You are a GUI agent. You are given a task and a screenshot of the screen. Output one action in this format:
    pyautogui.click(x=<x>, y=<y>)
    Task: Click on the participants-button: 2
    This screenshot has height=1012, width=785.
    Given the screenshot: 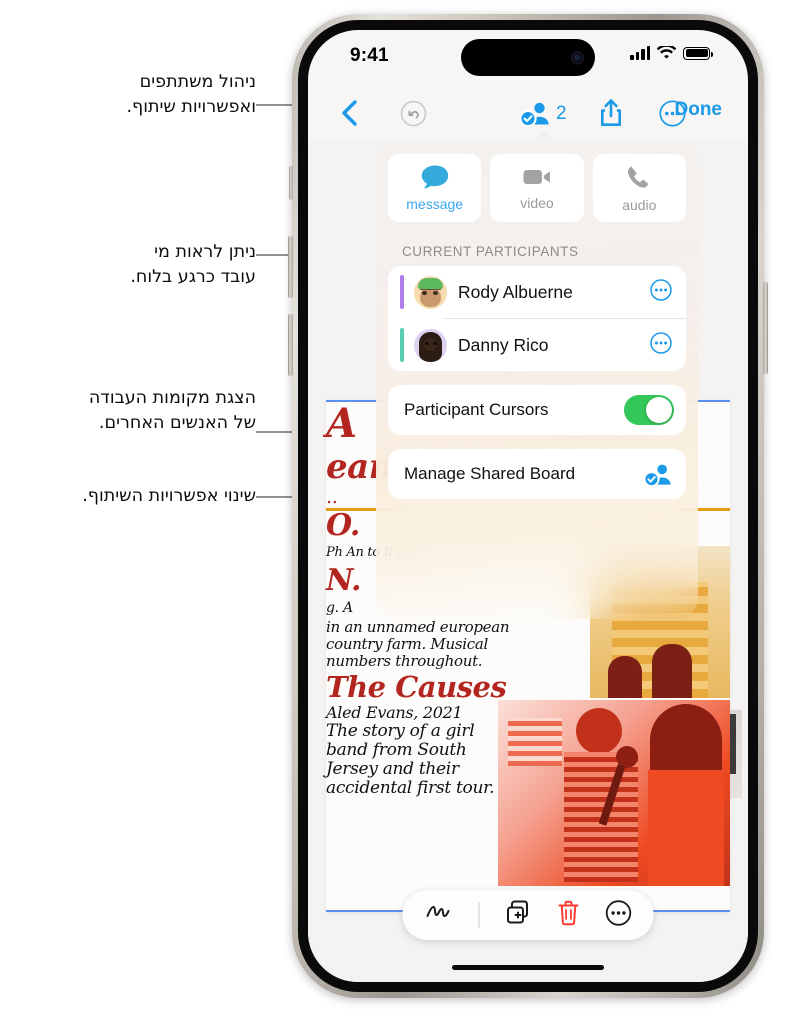 What is the action you would take?
    pyautogui.click(x=543, y=113)
    